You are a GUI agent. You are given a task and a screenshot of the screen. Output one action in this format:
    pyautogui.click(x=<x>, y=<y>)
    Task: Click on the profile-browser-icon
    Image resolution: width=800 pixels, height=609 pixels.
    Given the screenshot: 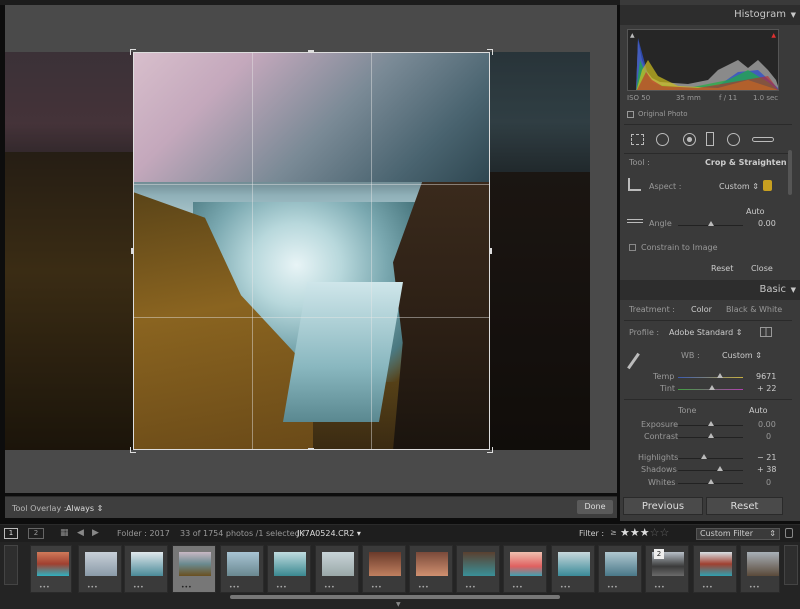 What is the action you would take?
    pyautogui.click(x=766, y=332)
    